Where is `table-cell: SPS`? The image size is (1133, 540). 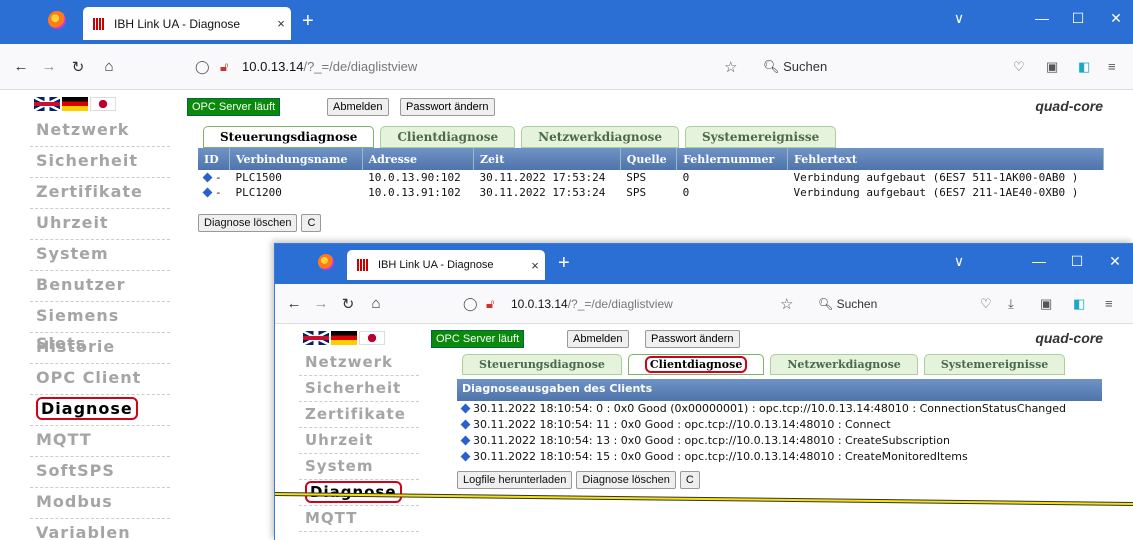 table-cell: SPS is located at coordinates (648, 192).